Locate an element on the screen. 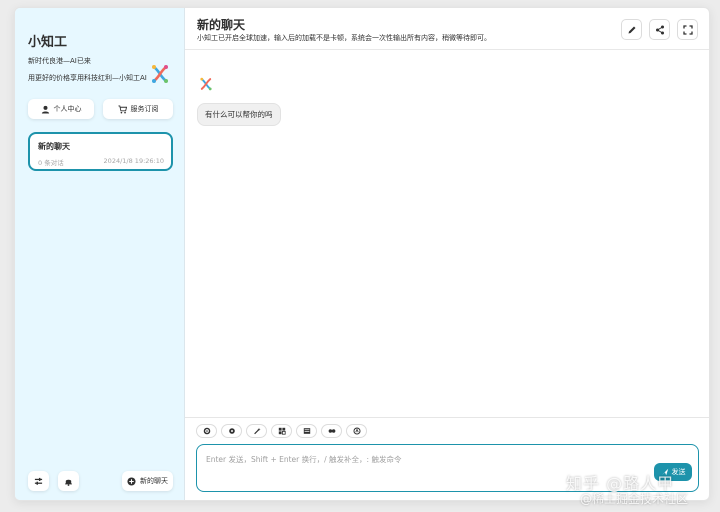 The width and height of the screenshot is (720, 512). new-chat-button: 新的聊天 is located at coordinates (147, 481).